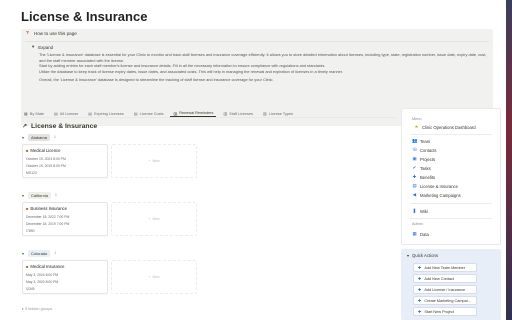 Image resolution: width=512 pixels, height=320 pixels. I want to click on tab-by-state: ▦ By State, so click(34, 113).